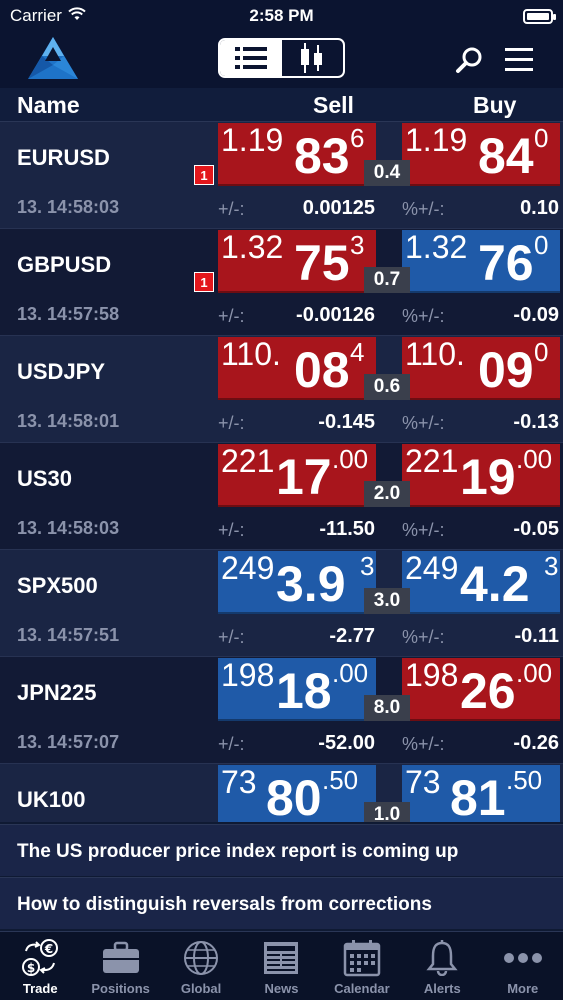  What do you see at coordinates (201, 966) in the screenshot?
I see `tab-global: Global` at bounding box center [201, 966].